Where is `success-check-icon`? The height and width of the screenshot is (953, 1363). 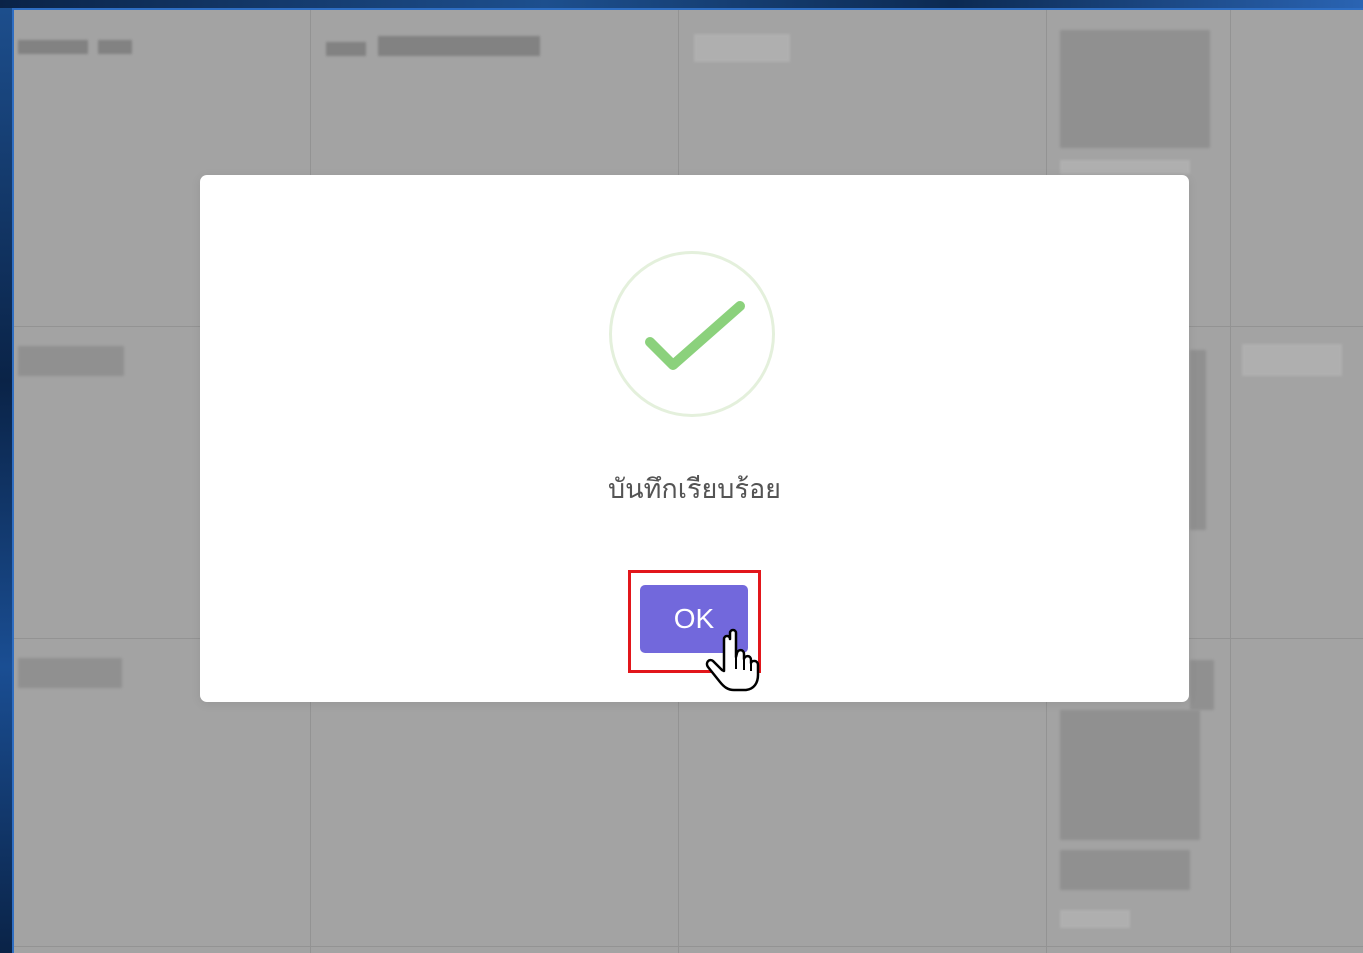 success-check-icon is located at coordinates (692, 334).